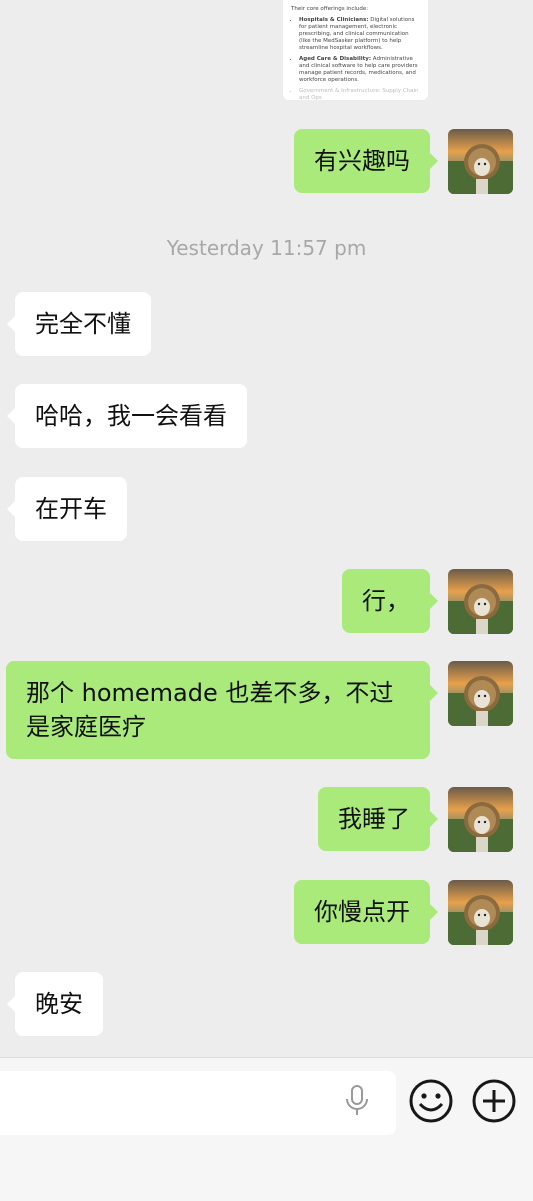  I want to click on message-text: 有兴趣吗, so click(362, 161).